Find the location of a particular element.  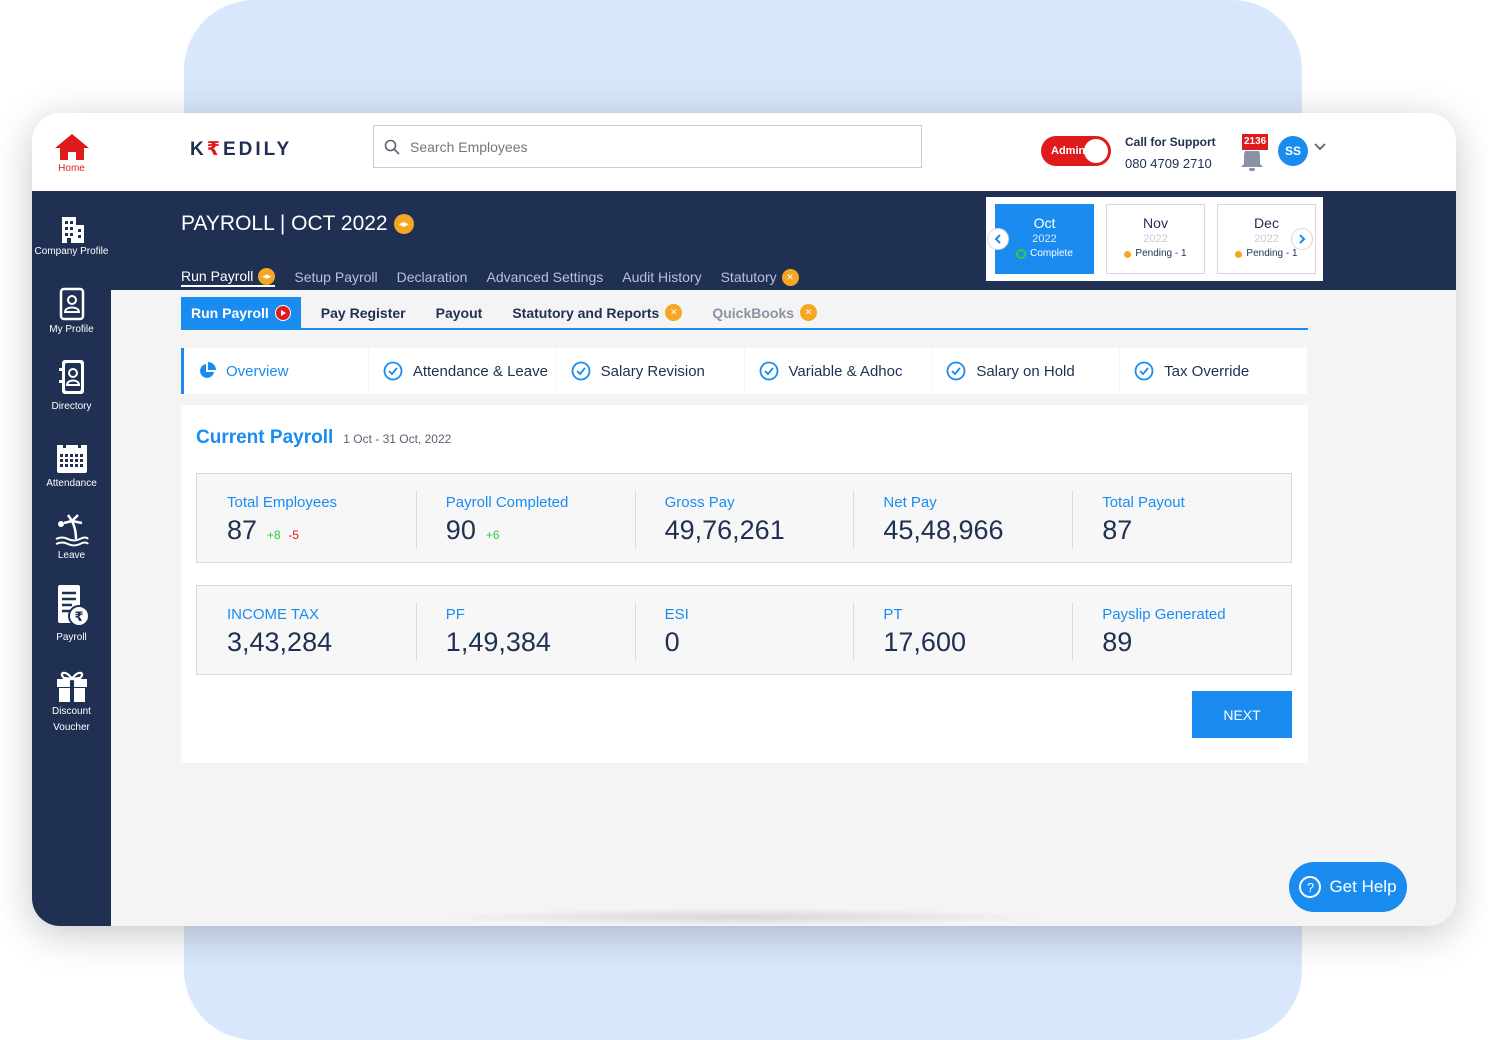

month-prev-button is located at coordinates (998, 239).